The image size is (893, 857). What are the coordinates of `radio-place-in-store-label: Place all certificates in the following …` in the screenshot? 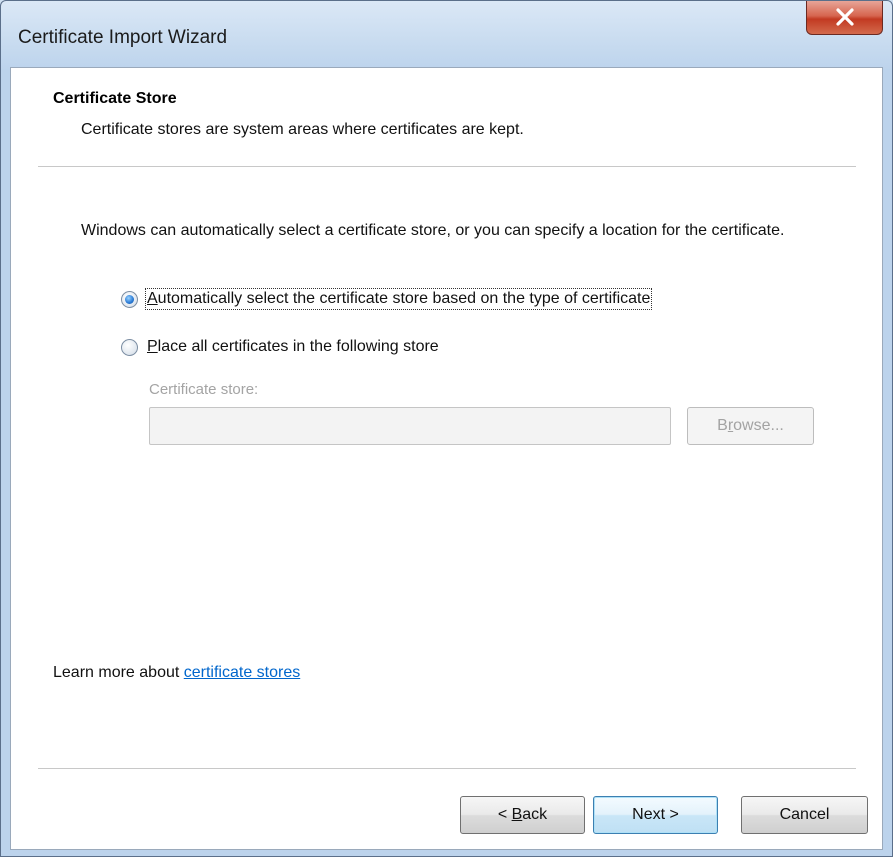 It's located at (293, 347).